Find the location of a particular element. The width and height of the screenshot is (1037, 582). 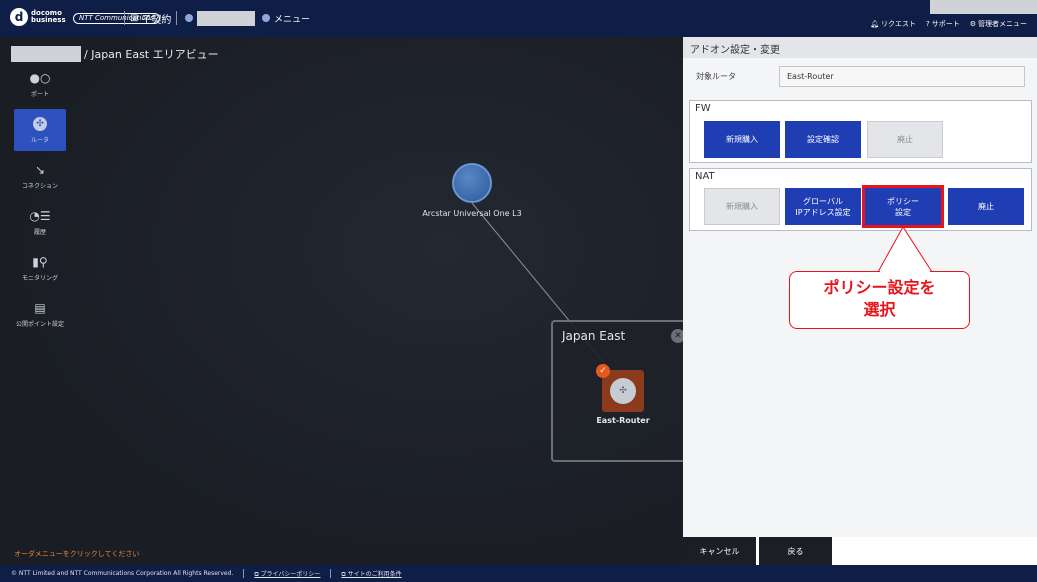

fw-new-purchase-button: 新規購入 is located at coordinates (742, 139).